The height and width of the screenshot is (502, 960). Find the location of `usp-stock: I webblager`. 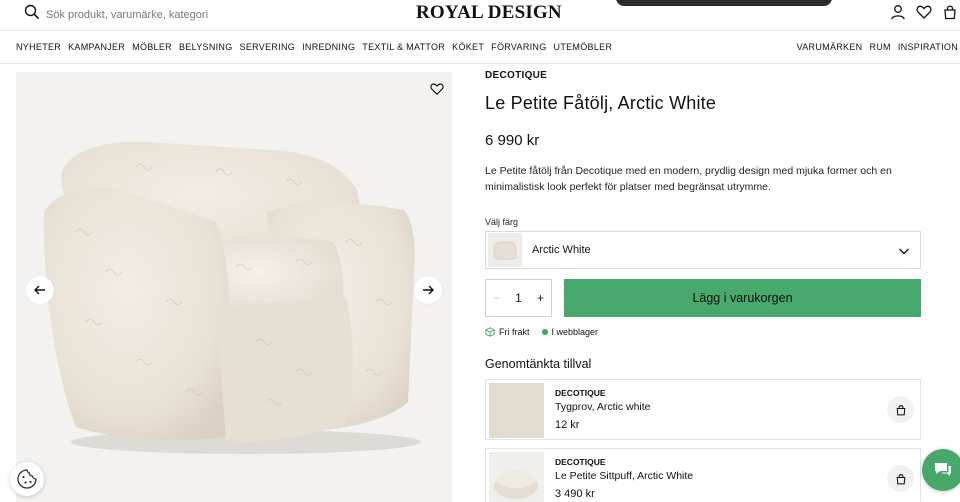

usp-stock: I webblager is located at coordinates (570, 332).